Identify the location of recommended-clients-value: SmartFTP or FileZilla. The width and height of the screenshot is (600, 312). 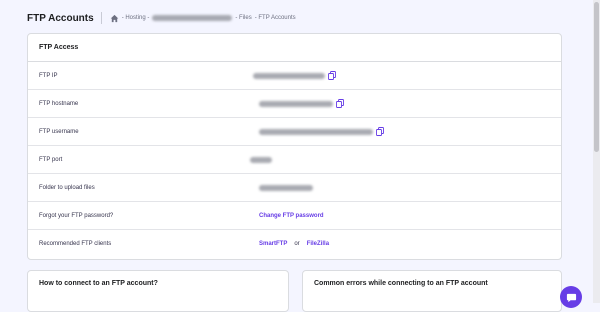
(294, 244).